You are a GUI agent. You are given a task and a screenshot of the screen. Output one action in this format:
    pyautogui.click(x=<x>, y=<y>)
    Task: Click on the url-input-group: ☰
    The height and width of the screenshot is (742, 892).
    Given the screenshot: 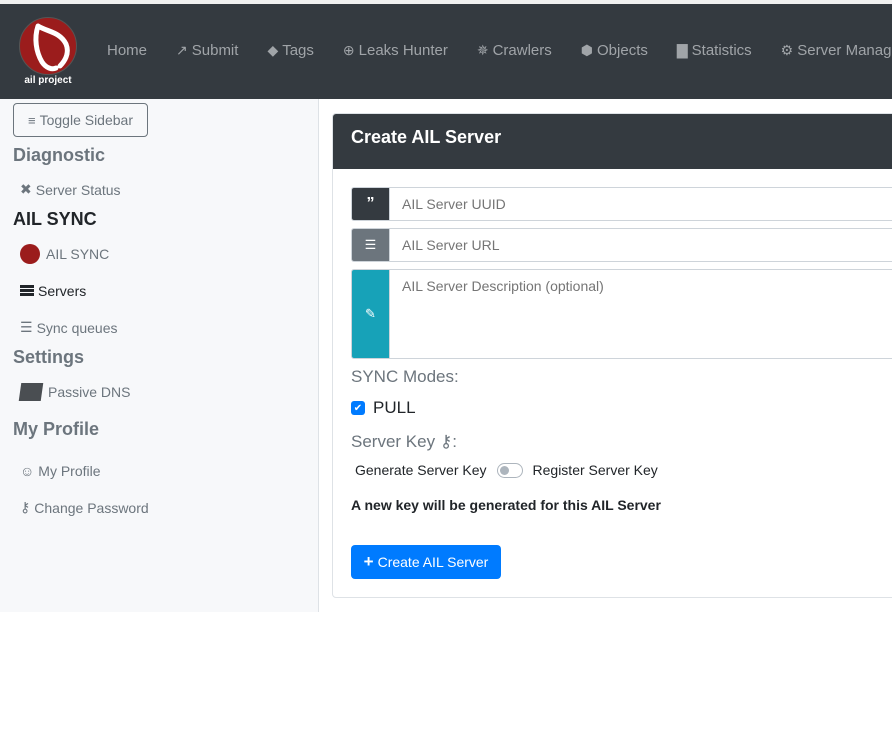 What is the action you would take?
    pyautogui.click(x=621, y=245)
    